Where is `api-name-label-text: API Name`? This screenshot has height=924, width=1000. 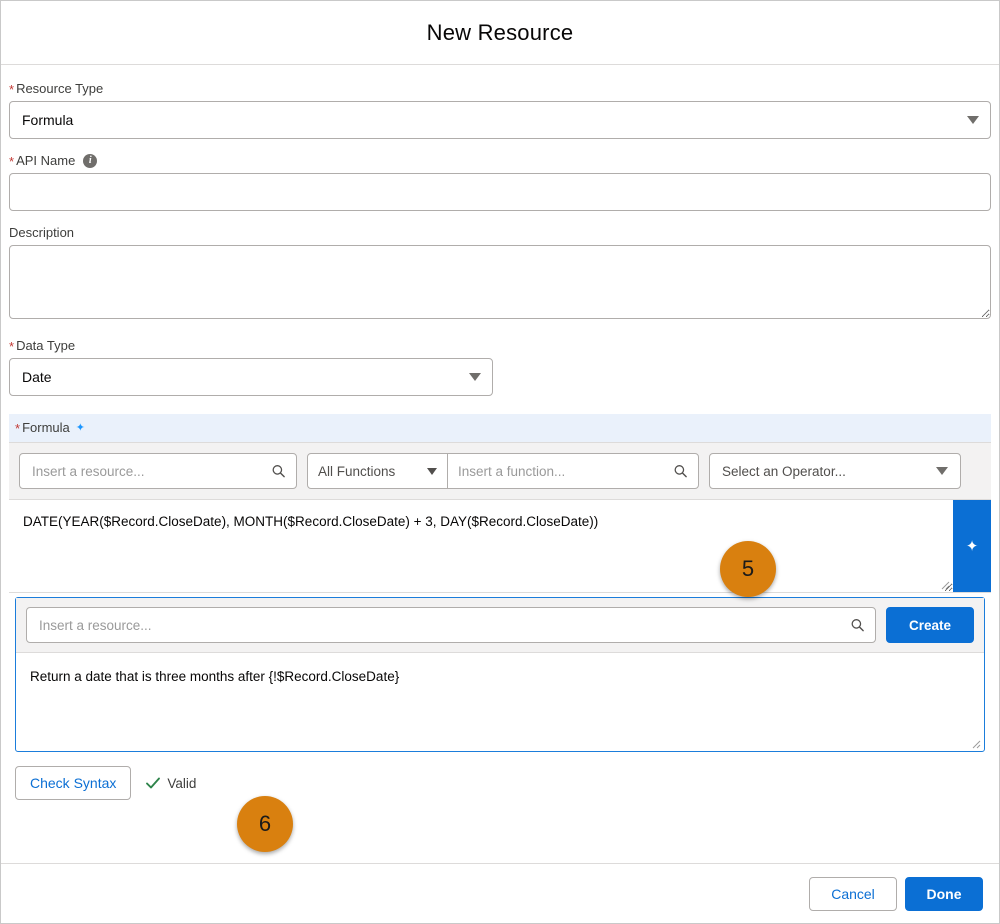
api-name-label-text: API Name is located at coordinates (46, 160).